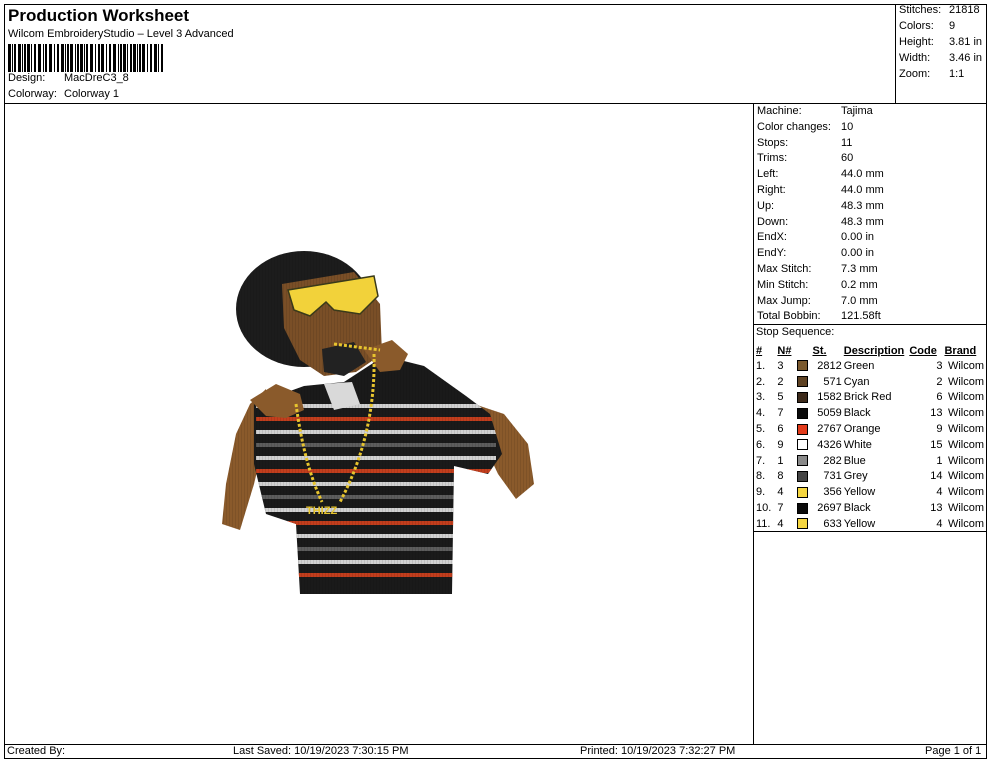 This screenshot has width=990, height=762. What do you see at coordinates (27, 78) in the screenshot?
I see `design-label: Design:` at bounding box center [27, 78].